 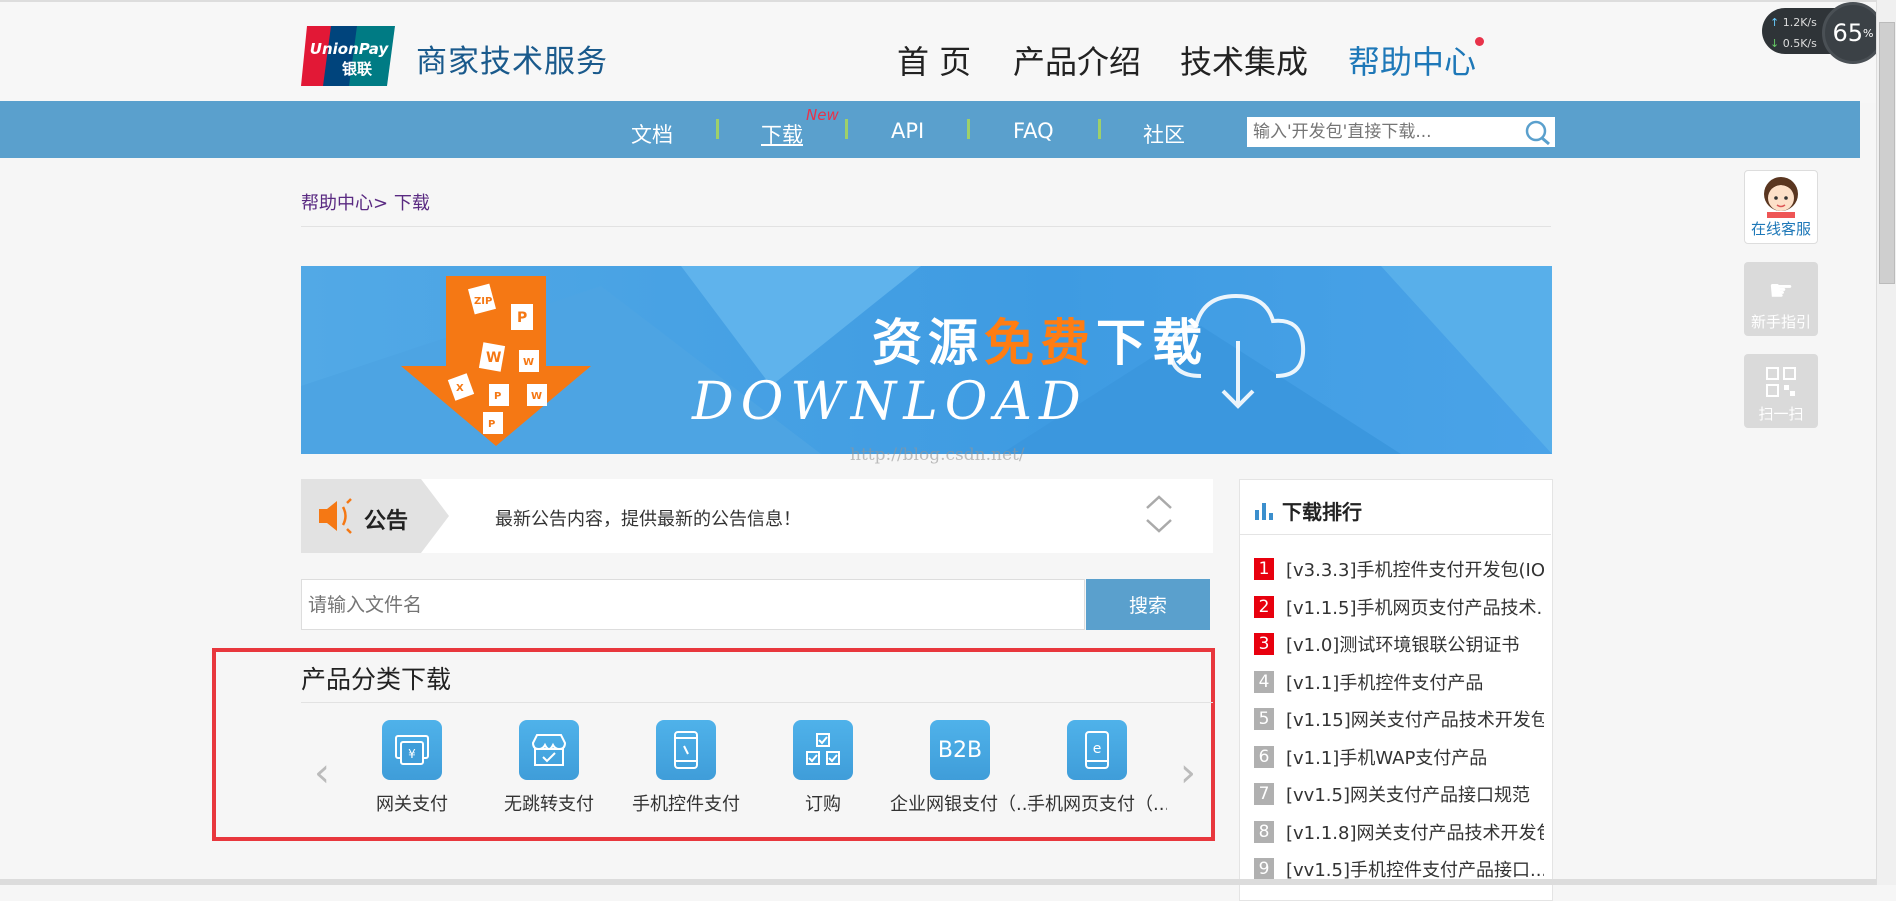 What do you see at coordinates (1780, 322) in the screenshot?
I see `beginner-guide-label: 新手指引` at bounding box center [1780, 322].